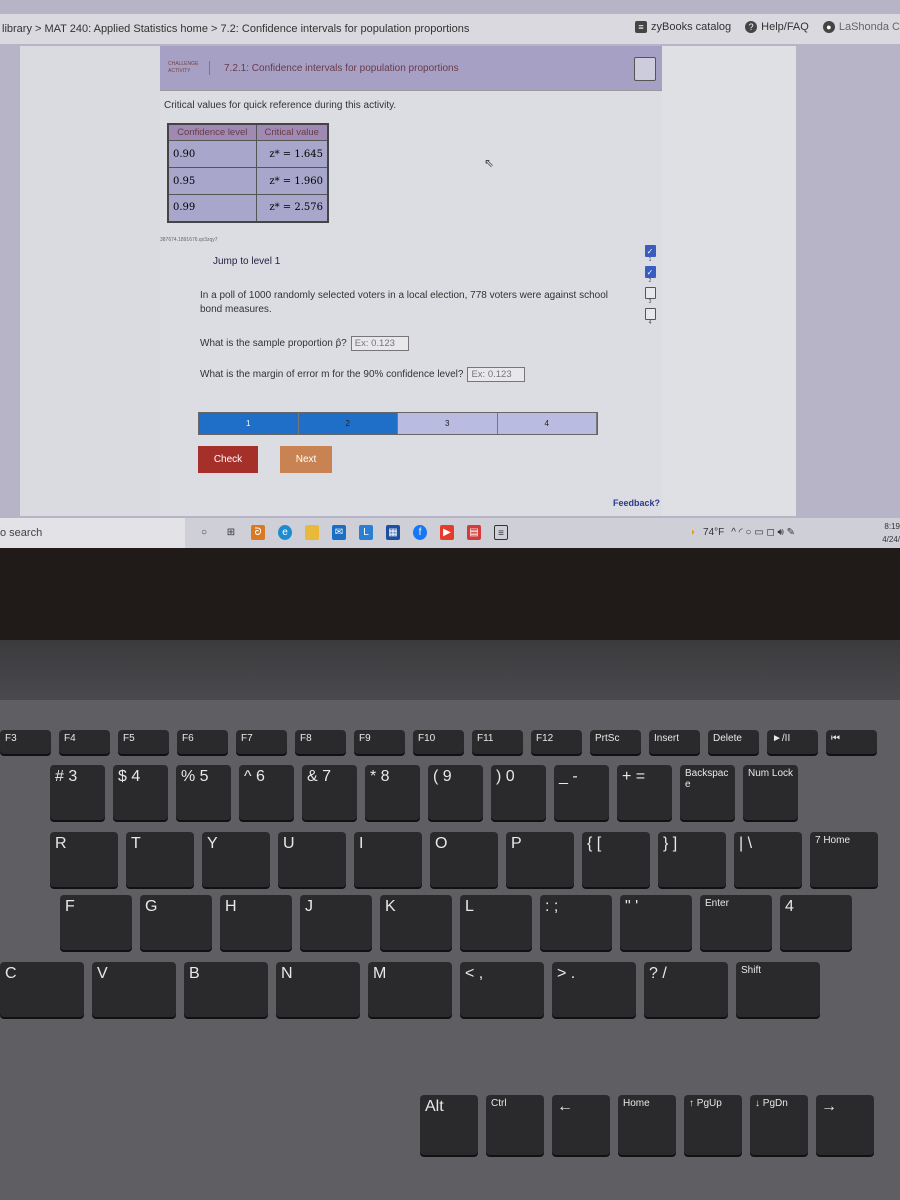 The width and height of the screenshot is (900, 1200). I want to click on level-4: 4, so click(547, 423).